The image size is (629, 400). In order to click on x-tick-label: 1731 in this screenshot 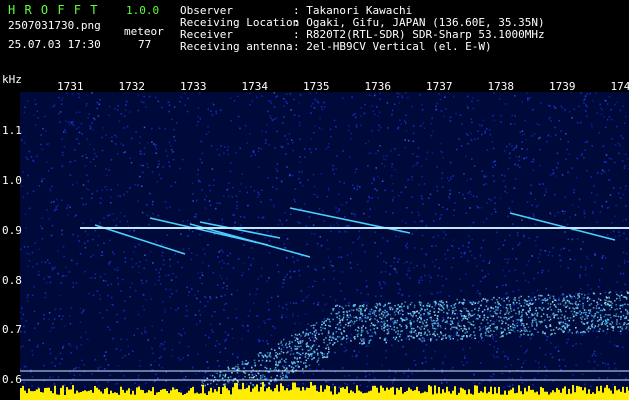, I will do `click(70, 86)`.